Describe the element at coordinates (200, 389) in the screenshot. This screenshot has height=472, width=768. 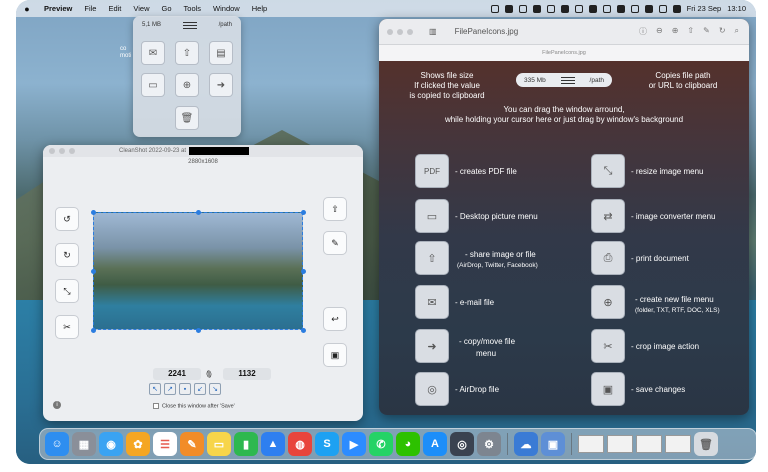
I see `anchor-bottom-left-icon: ↙` at that location.